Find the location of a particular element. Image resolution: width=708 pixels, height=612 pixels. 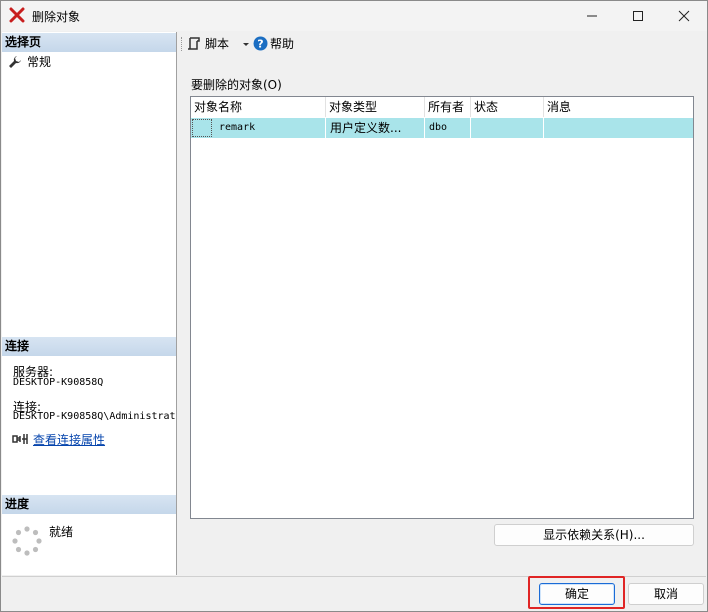

column-header-status: 状态 is located at coordinates (507, 107).